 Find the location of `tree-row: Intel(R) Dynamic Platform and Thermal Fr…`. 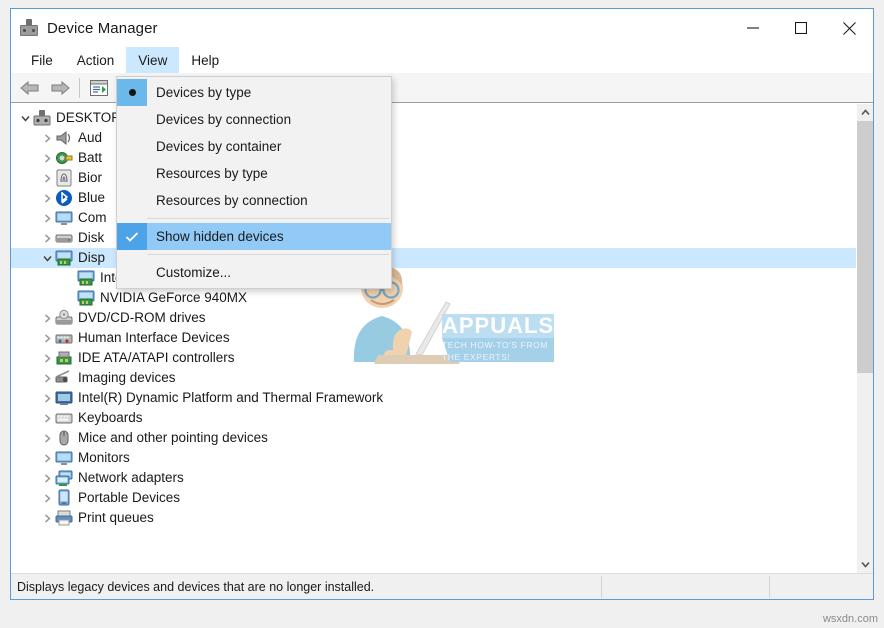

tree-row: Intel(R) Dynamic Platform and Thermal Fr… is located at coordinates (433, 398).